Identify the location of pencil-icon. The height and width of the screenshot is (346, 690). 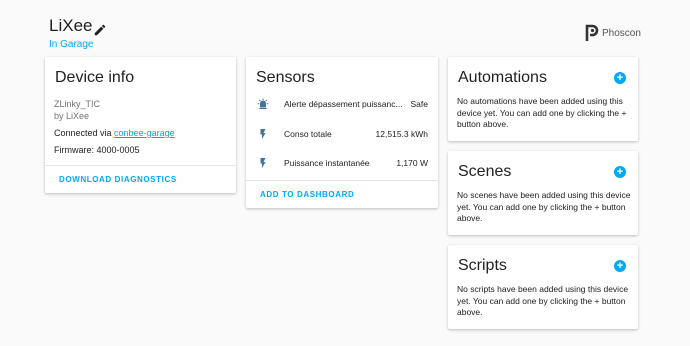
(100, 30).